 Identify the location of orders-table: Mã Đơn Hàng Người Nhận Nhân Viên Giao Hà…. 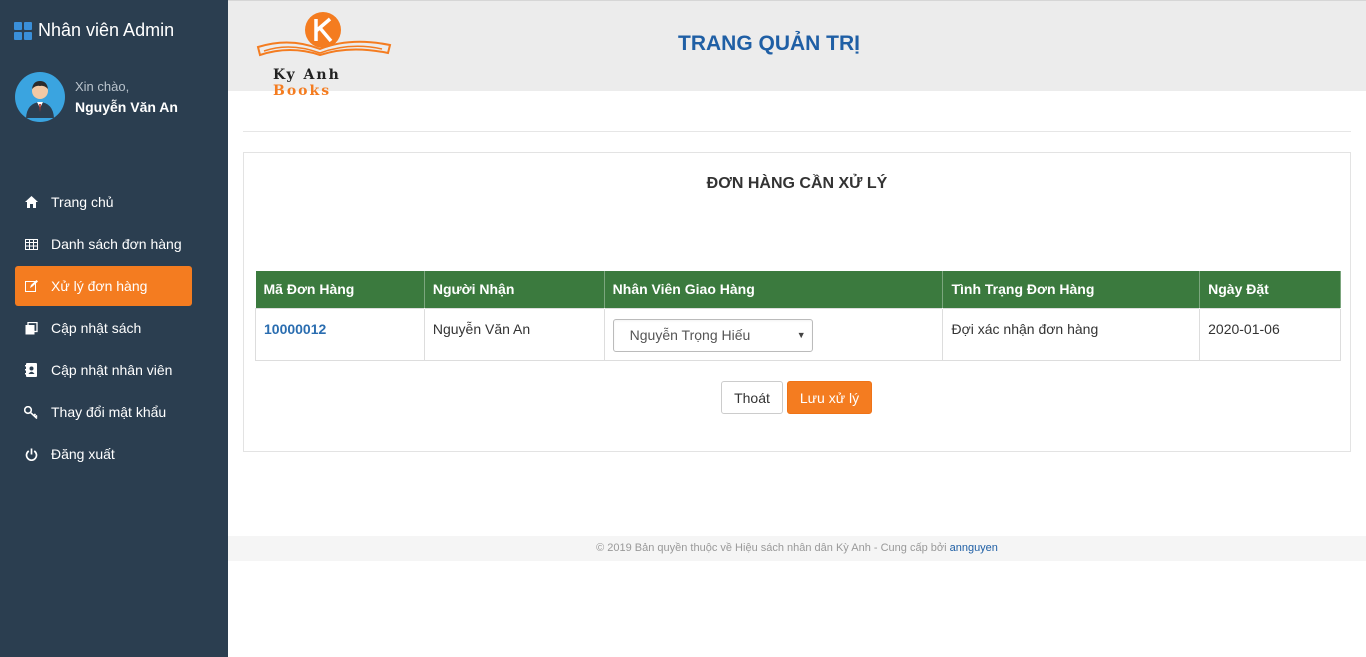
(798, 316).